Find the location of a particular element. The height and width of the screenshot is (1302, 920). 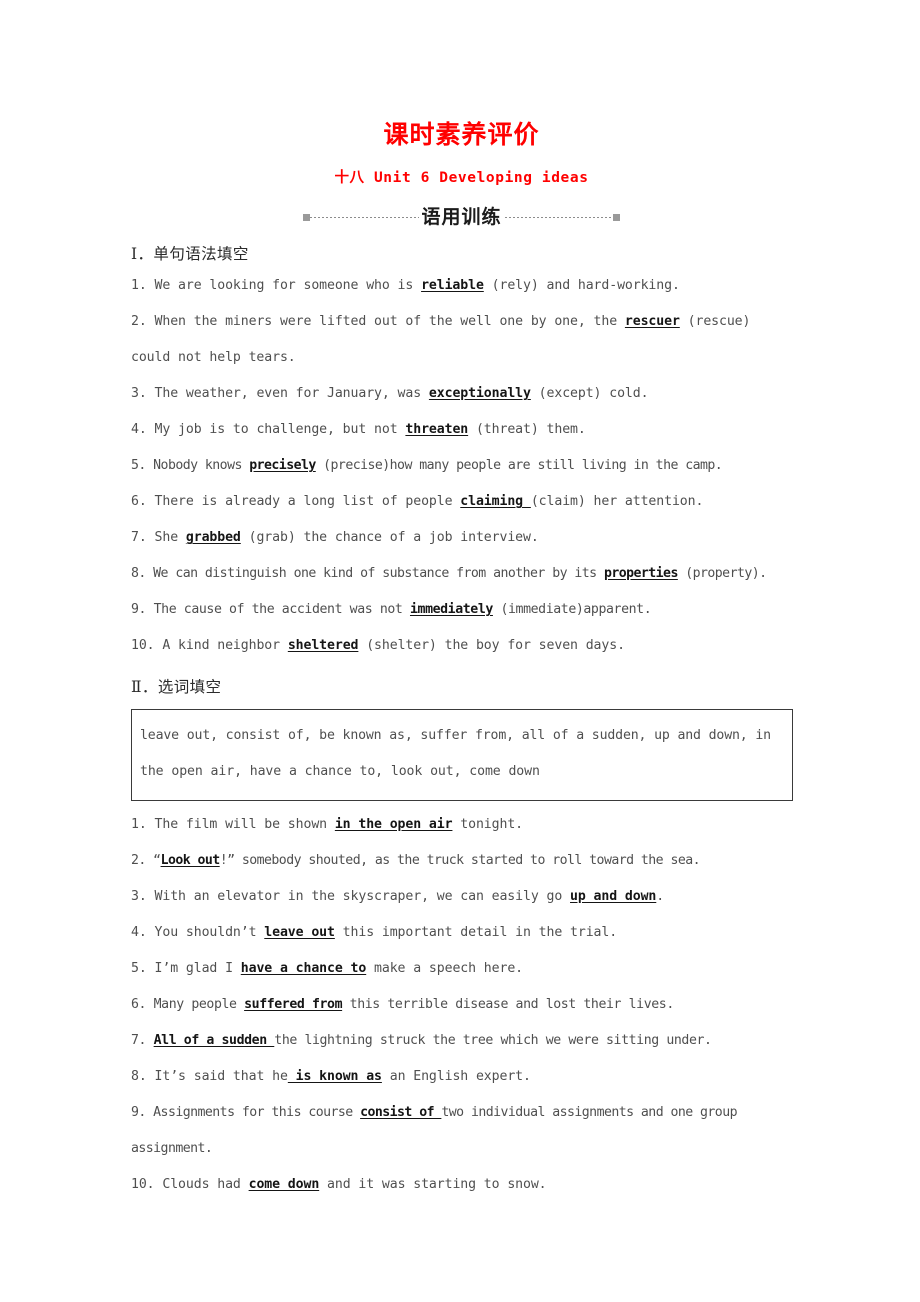

answer-blank: reliable is located at coordinates (452, 285).